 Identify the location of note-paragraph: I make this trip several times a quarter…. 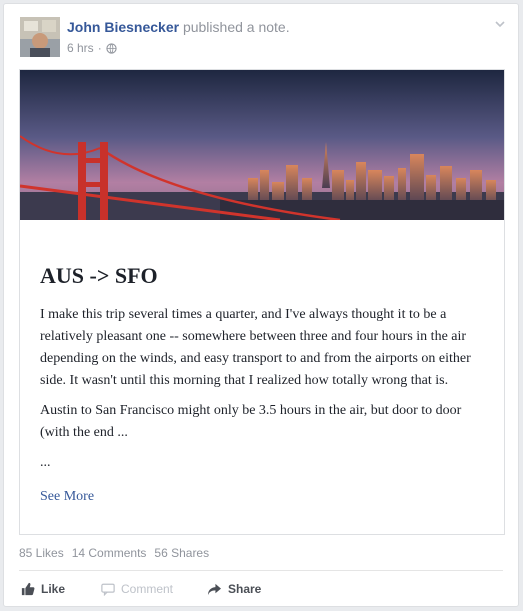
(255, 347).